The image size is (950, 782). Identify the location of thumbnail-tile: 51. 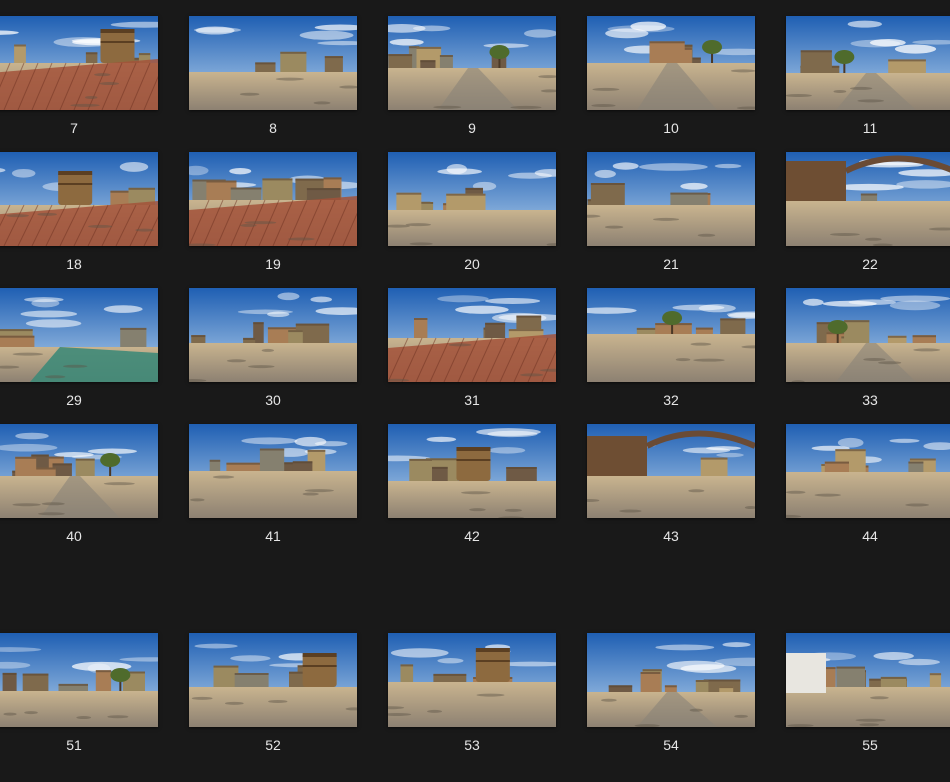
(79, 693).